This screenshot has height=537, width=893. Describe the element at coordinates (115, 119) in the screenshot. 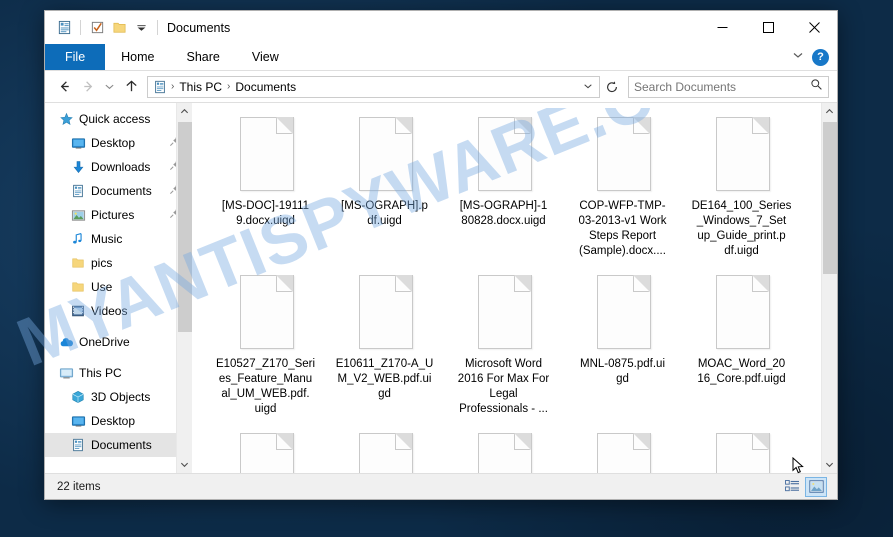

I see `sidebar-item-label: Quick access` at that location.